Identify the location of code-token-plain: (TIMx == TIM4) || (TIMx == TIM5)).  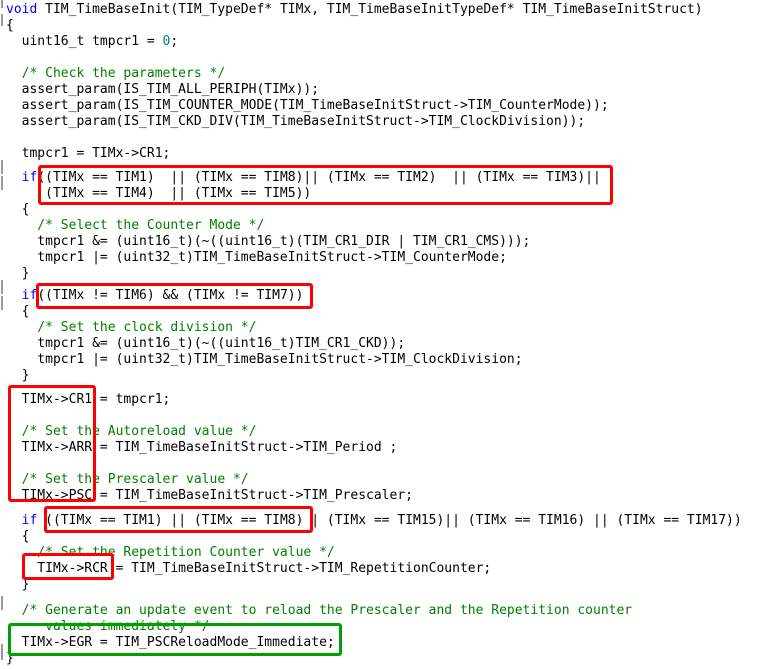
(159, 193).